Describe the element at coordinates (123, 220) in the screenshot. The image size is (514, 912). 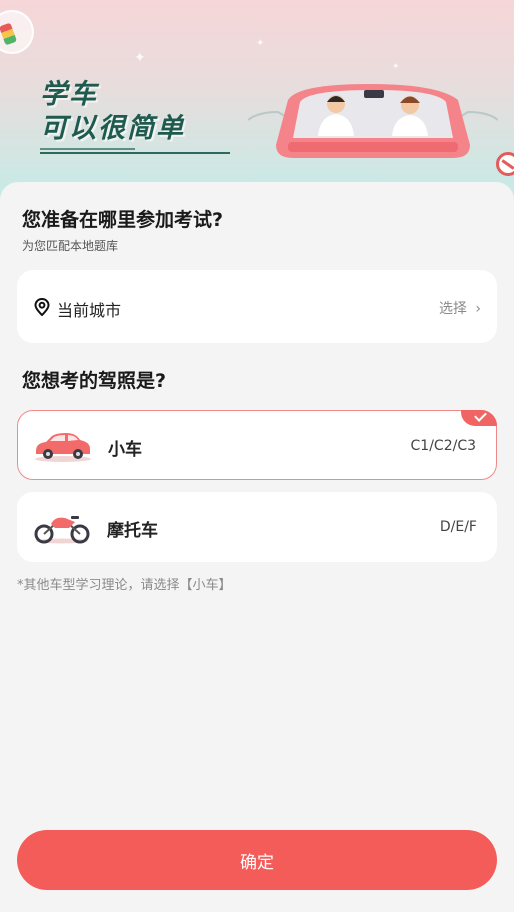
I see `location-heading: 您准备在哪里参加考试?` at that location.